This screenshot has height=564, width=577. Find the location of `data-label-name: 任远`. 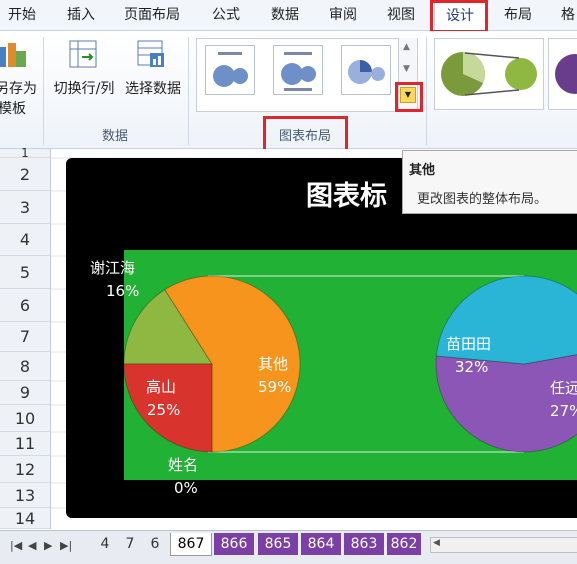

data-label-name: 任远 is located at coordinates (563, 388).